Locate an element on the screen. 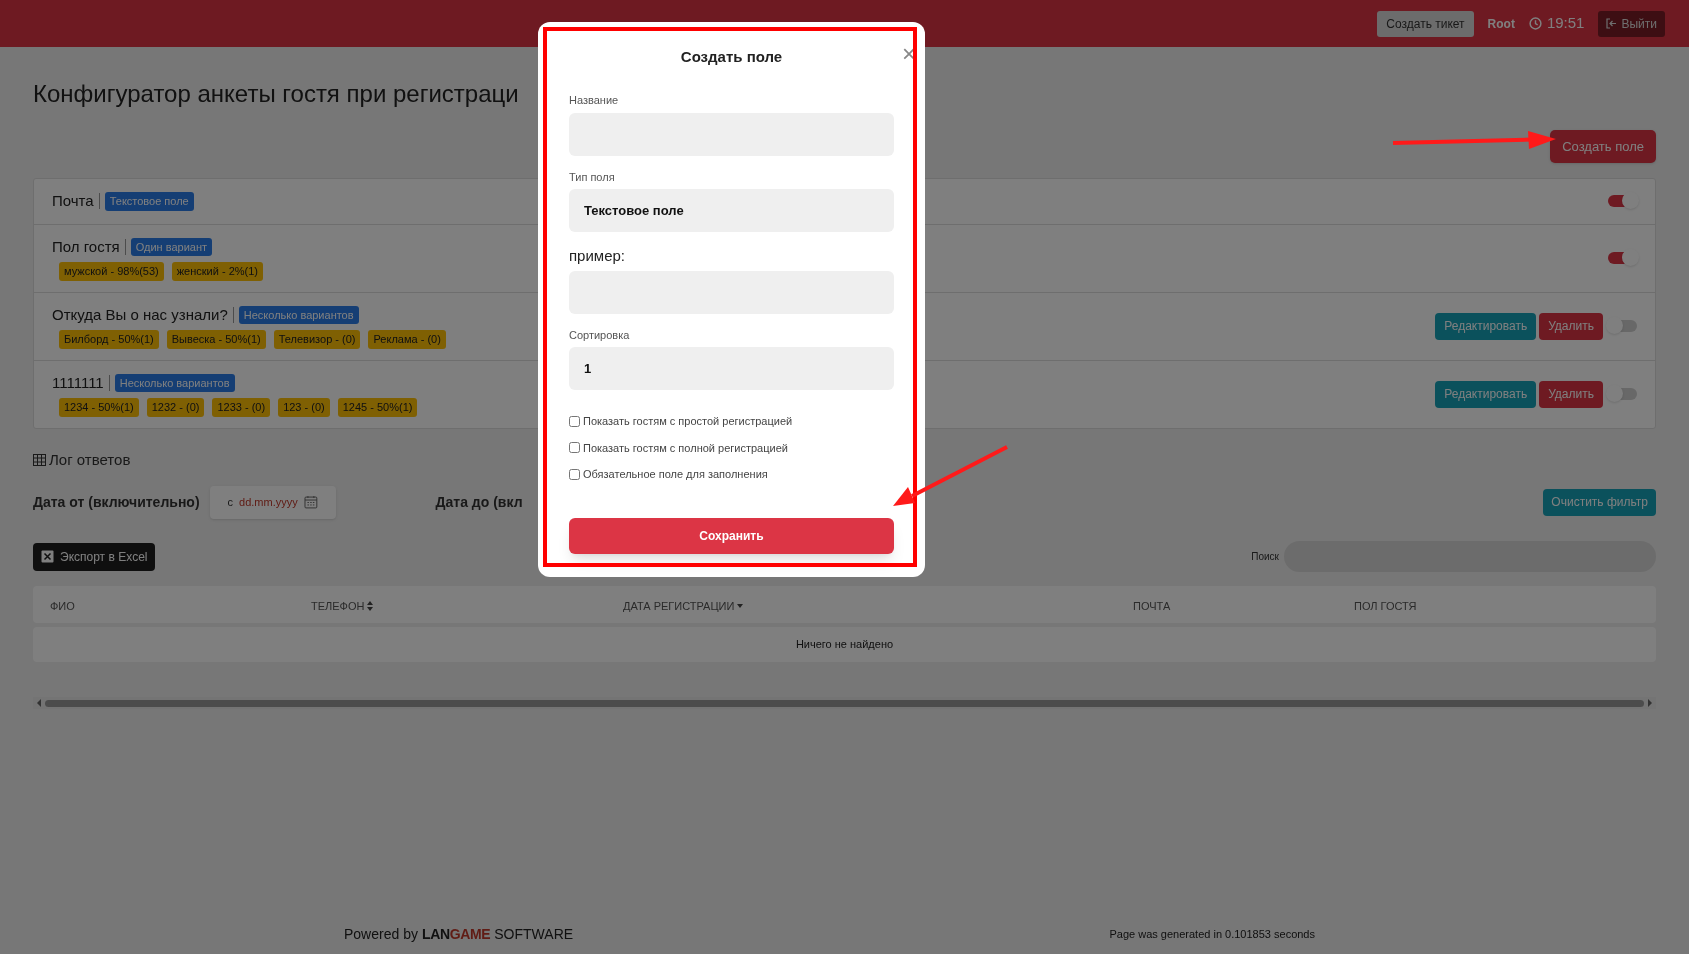 Image resolution: width=1689 pixels, height=954 pixels. user-name: Root is located at coordinates (1501, 24).